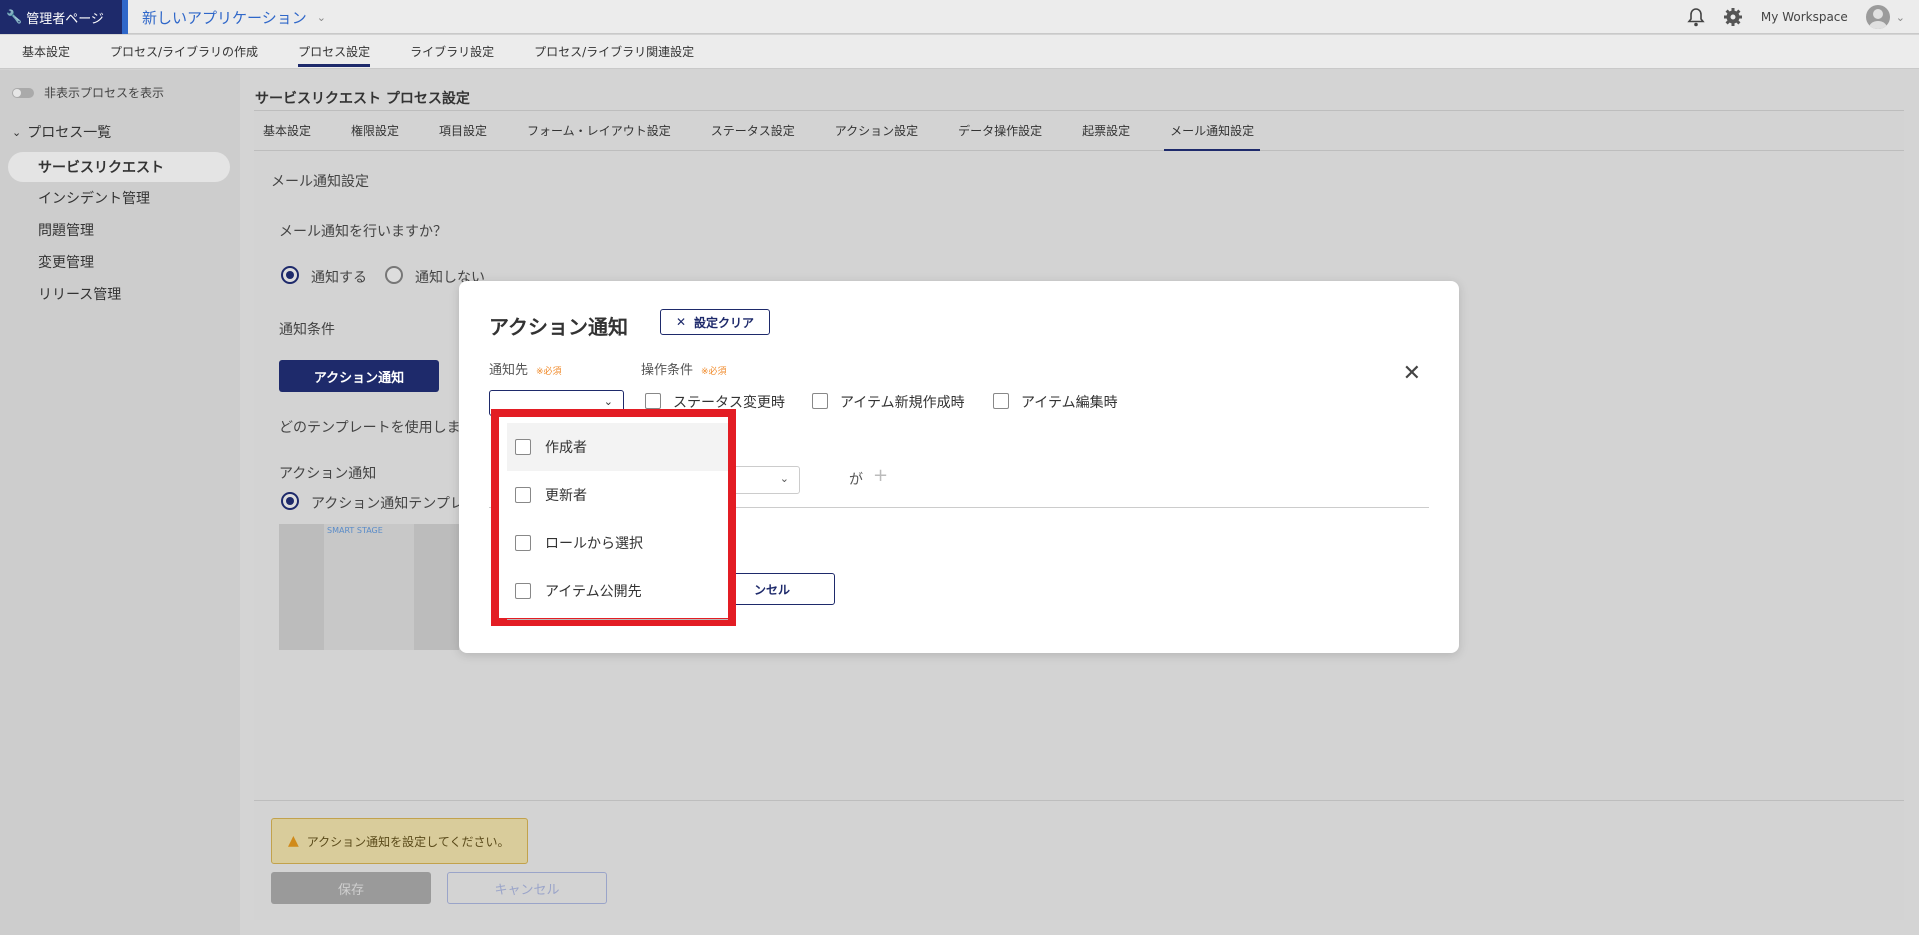 The image size is (1919, 935). What do you see at coordinates (715, 322) in the screenshot?
I see `clear-settings-button: ✕ 設定クリア` at bounding box center [715, 322].